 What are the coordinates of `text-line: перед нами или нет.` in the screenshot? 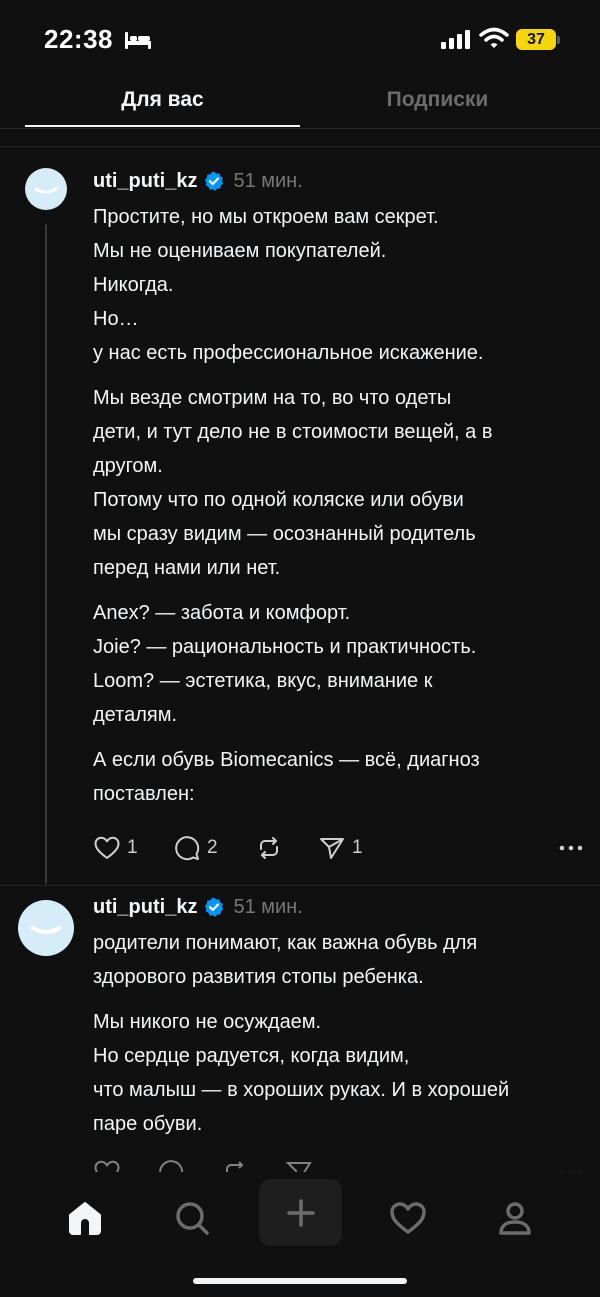 It's located at (187, 568).